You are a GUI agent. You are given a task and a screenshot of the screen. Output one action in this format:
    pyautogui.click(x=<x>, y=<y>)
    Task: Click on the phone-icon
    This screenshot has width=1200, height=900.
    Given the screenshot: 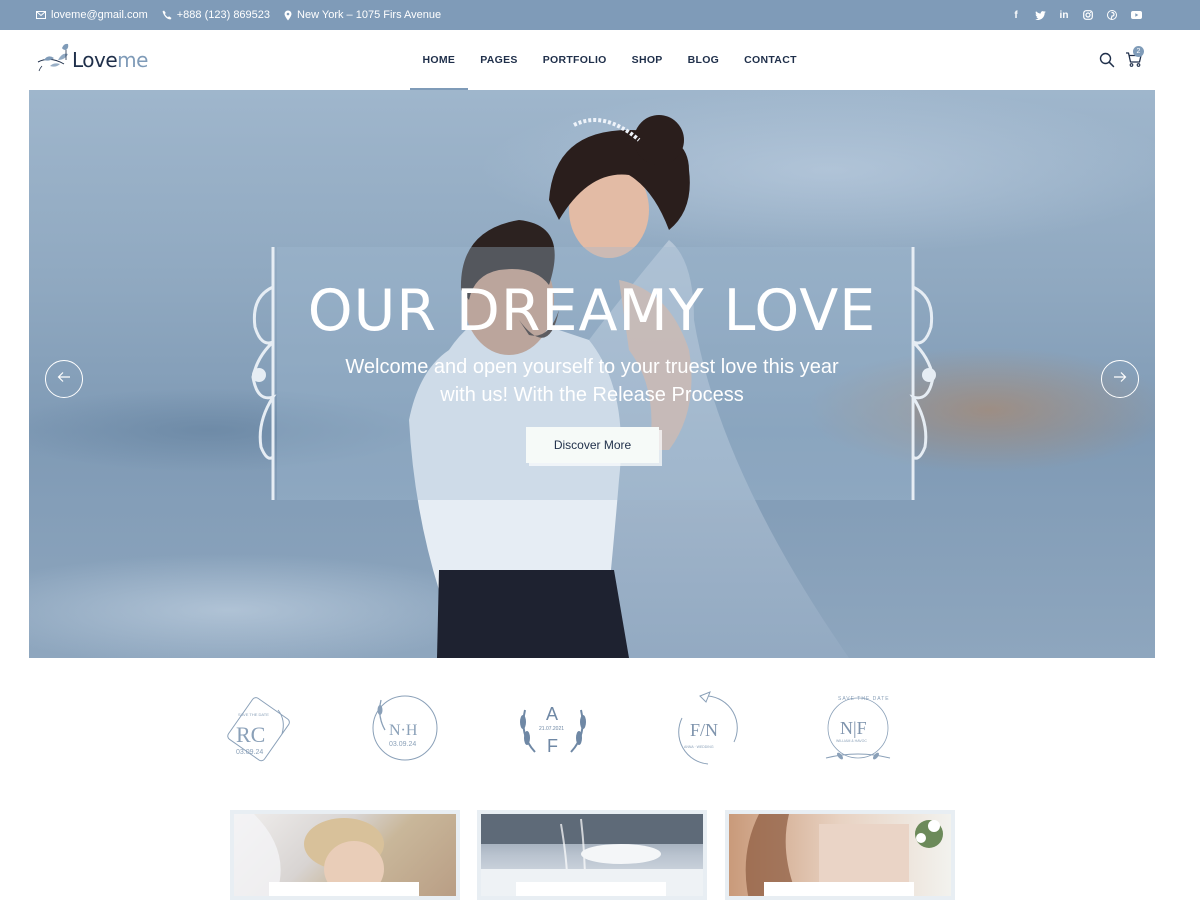 What is the action you would take?
    pyautogui.click(x=167, y=15)
    